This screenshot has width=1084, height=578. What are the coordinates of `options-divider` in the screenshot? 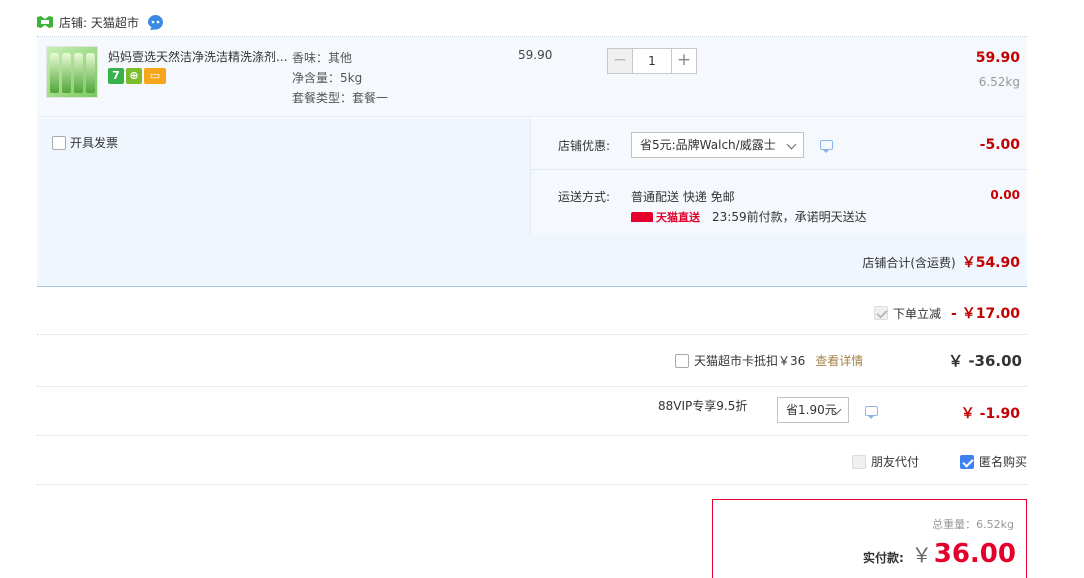 It's located at (779, 169).